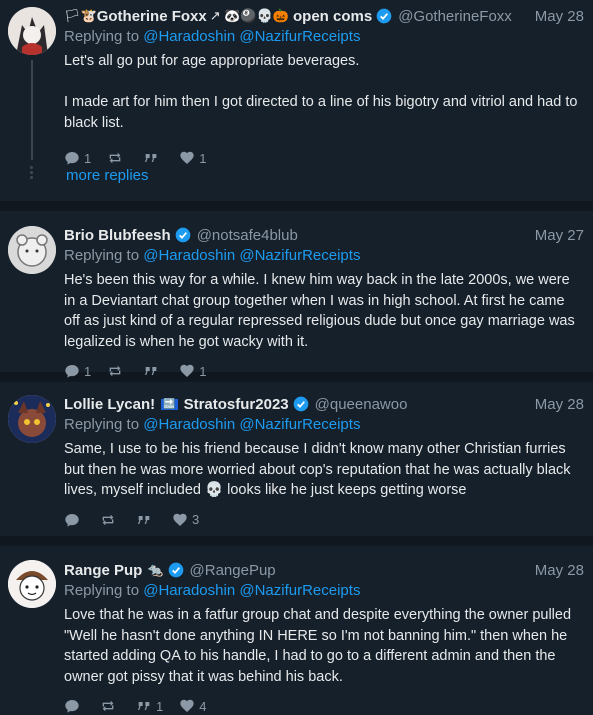  Describe the element at coordinates (332, 16) in the screenshot. I see `name-suffix: open coms` at that location.